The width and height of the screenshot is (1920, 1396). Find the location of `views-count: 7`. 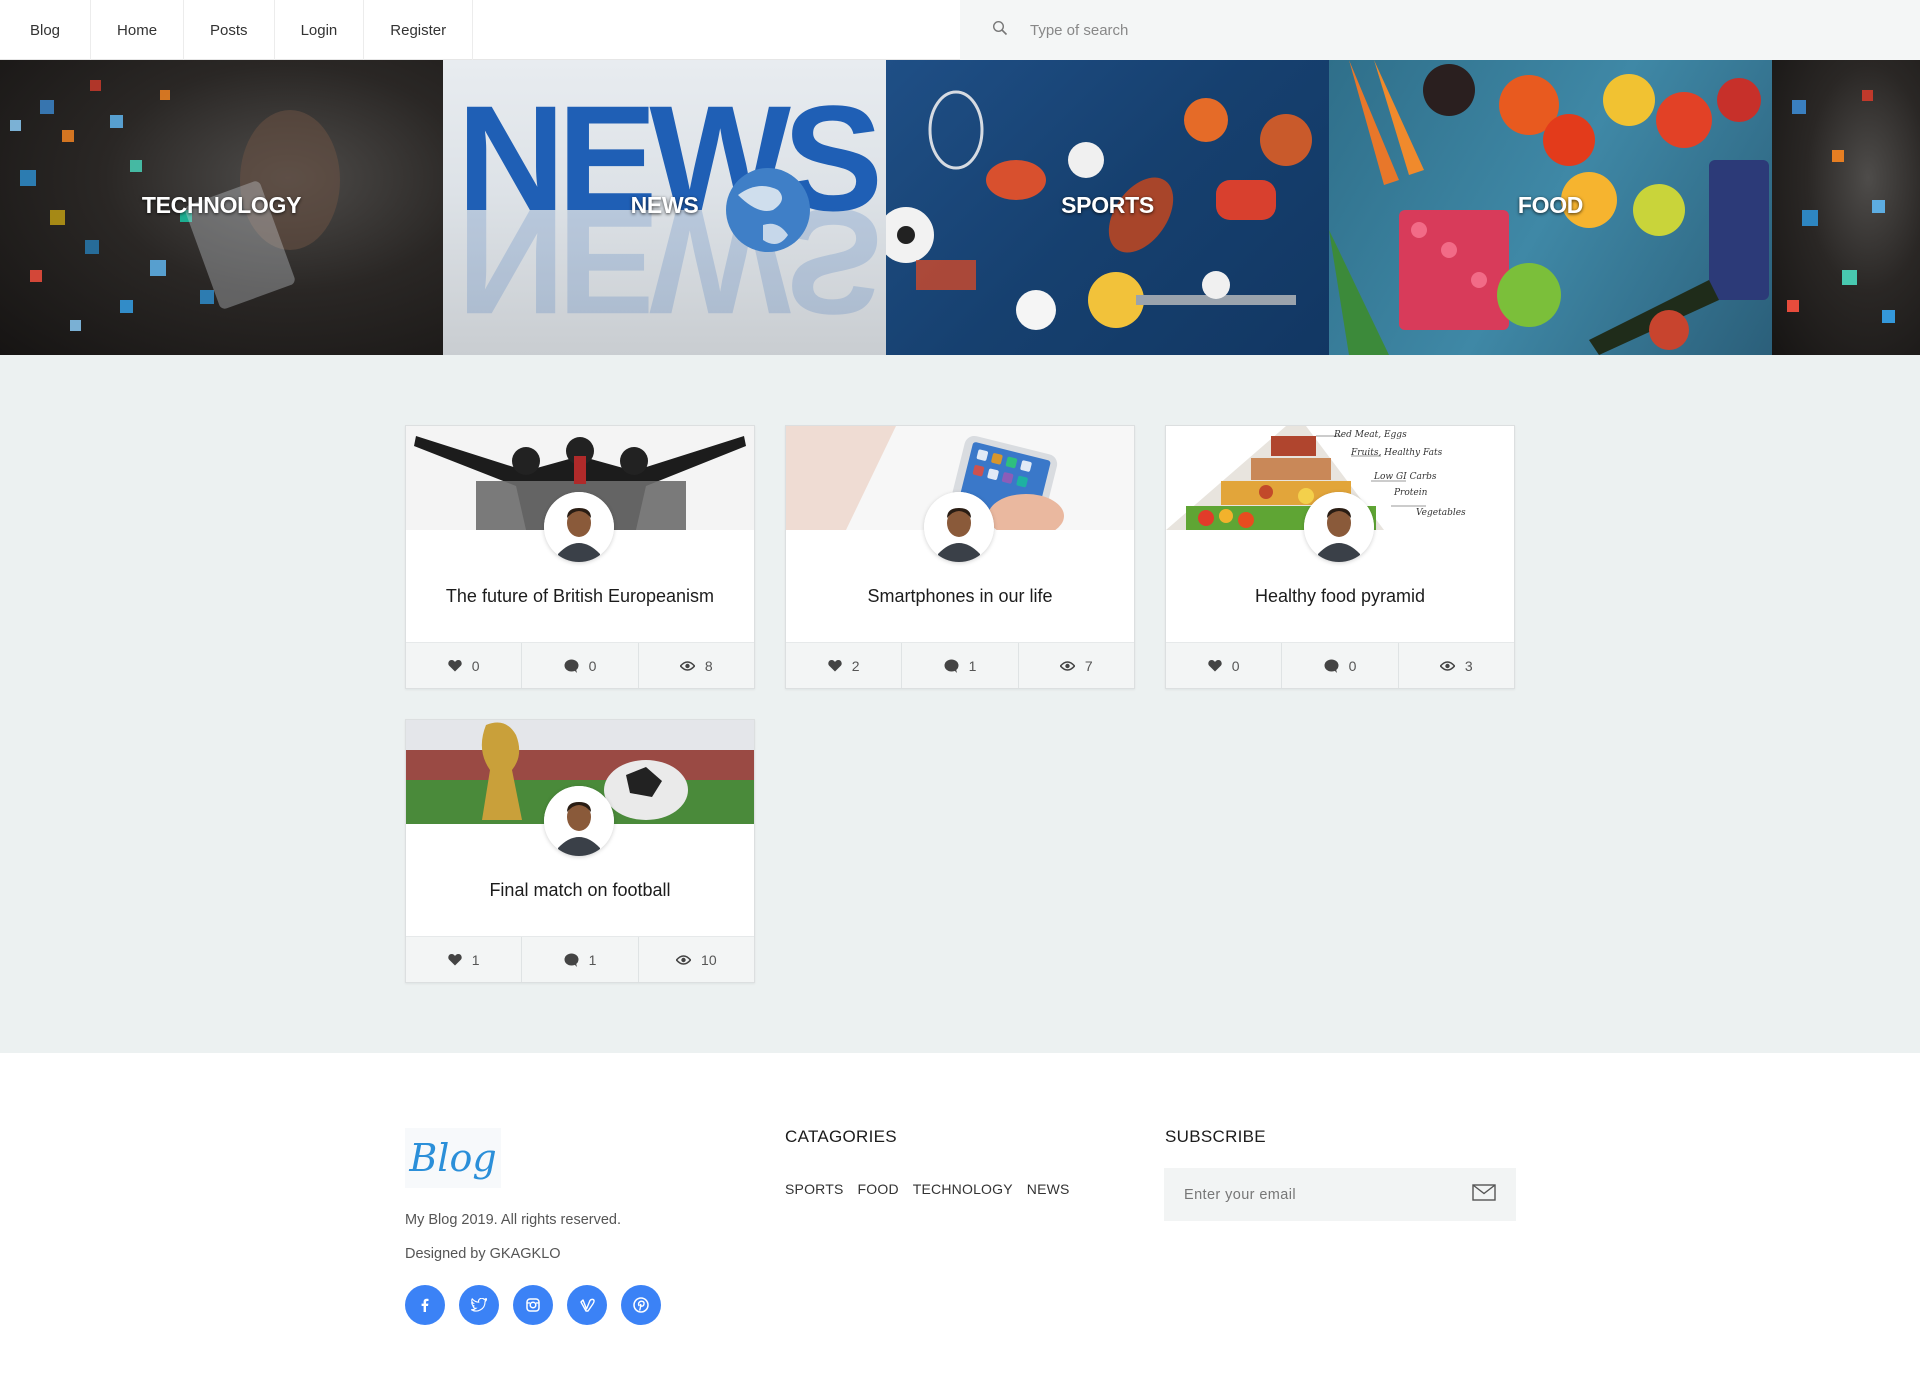

views-count: 7 is located at coordinates (1088, 665).